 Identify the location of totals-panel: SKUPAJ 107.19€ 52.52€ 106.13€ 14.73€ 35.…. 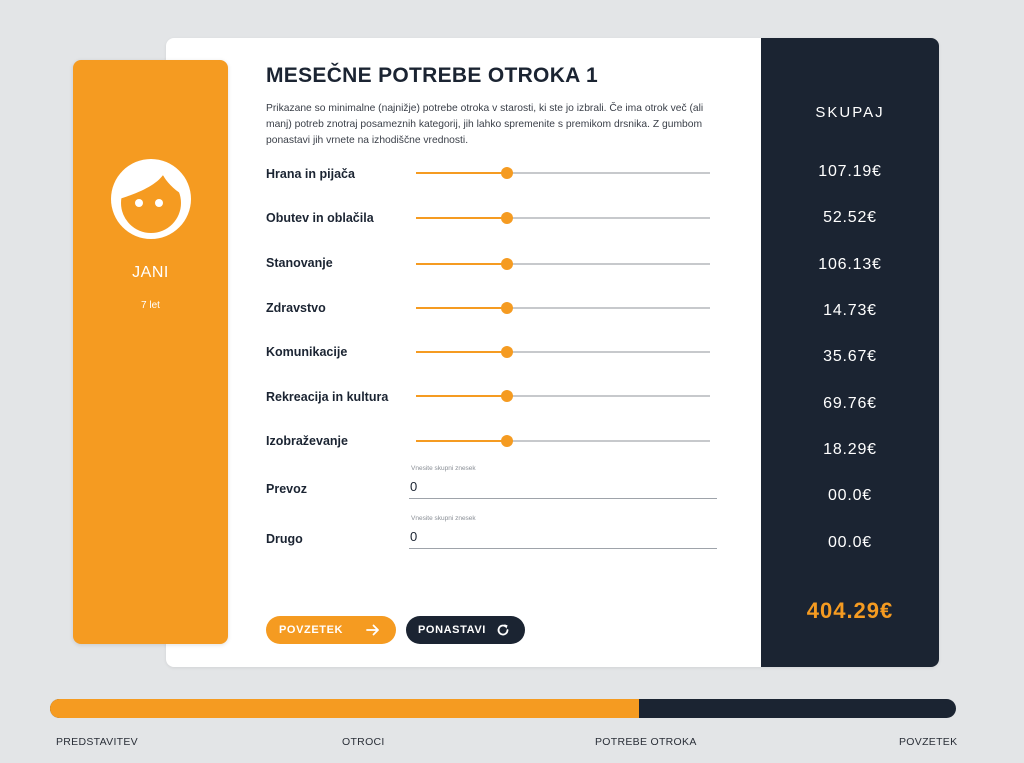
(850, 352).